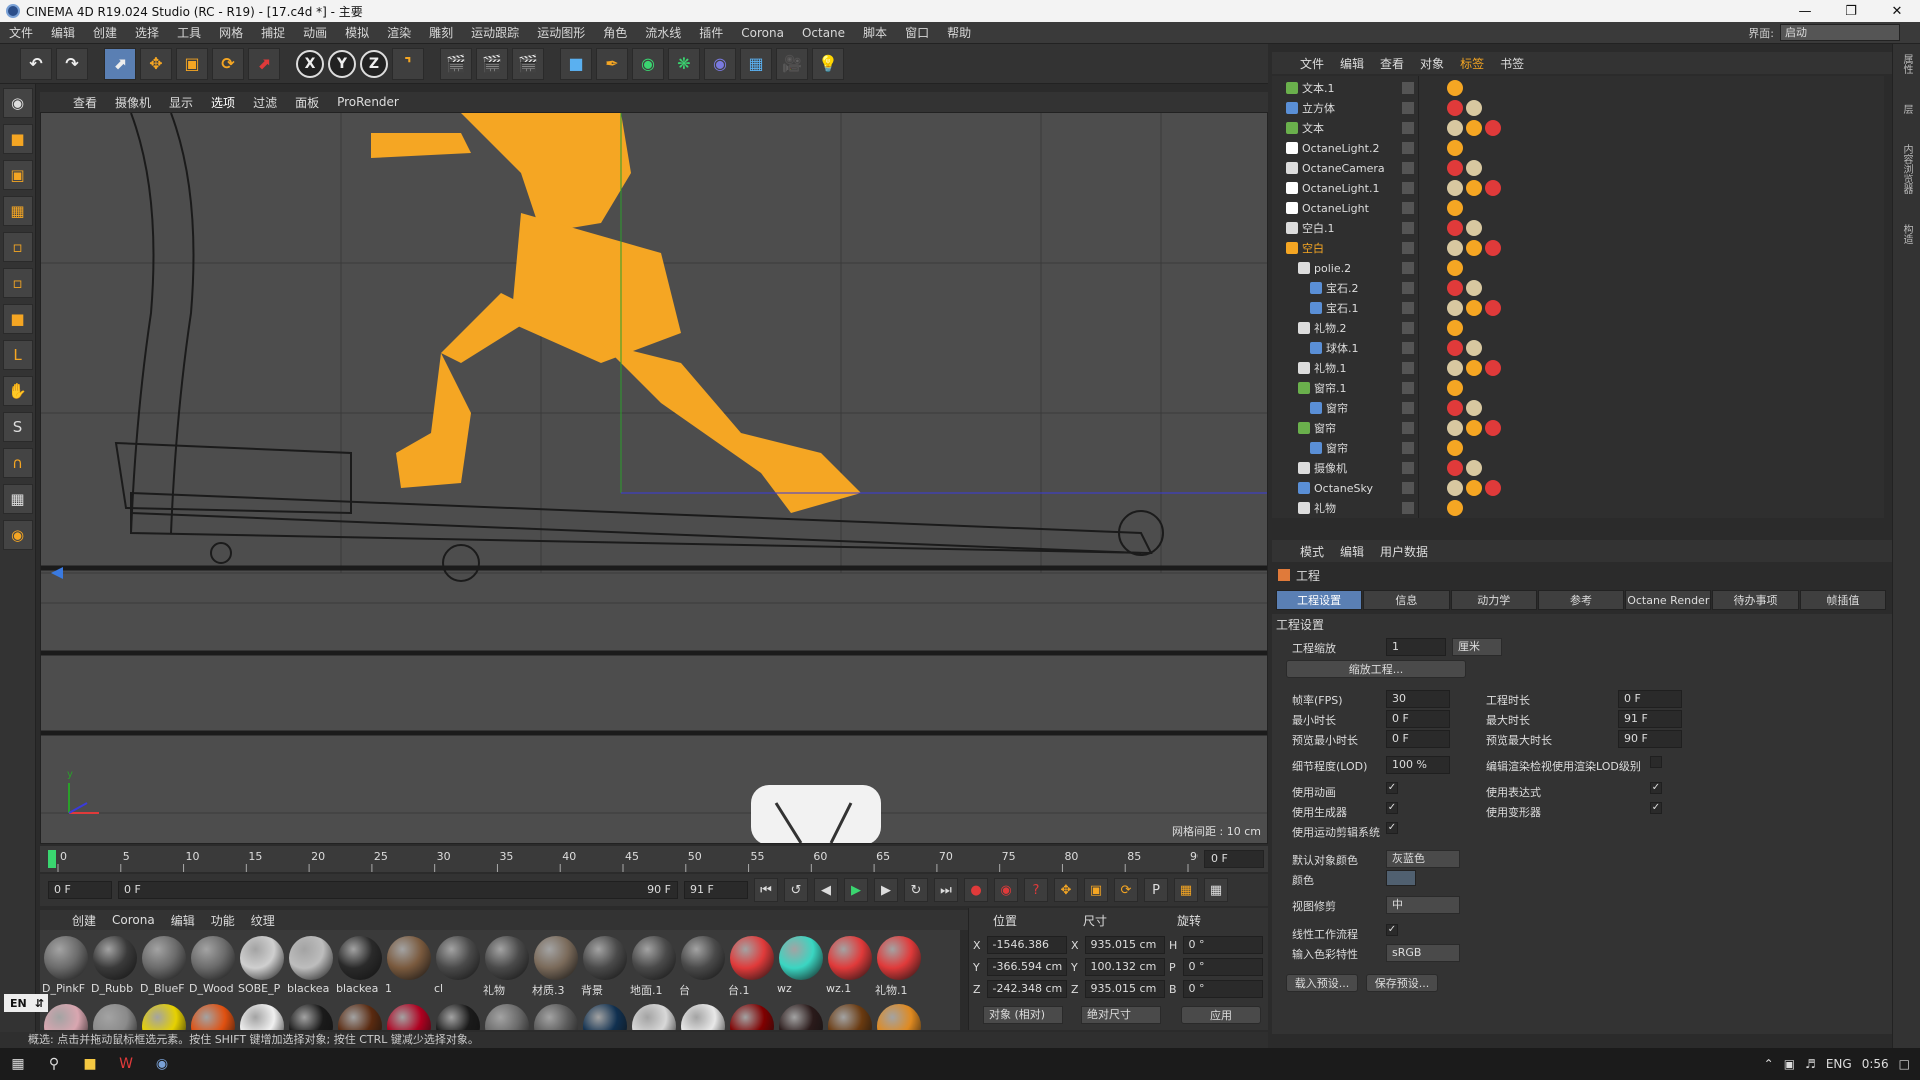  What do you see at coordinates (456, 63) in the screenshot?
I see `render-view-icon: 🎬` at bounding box center [456, 63].